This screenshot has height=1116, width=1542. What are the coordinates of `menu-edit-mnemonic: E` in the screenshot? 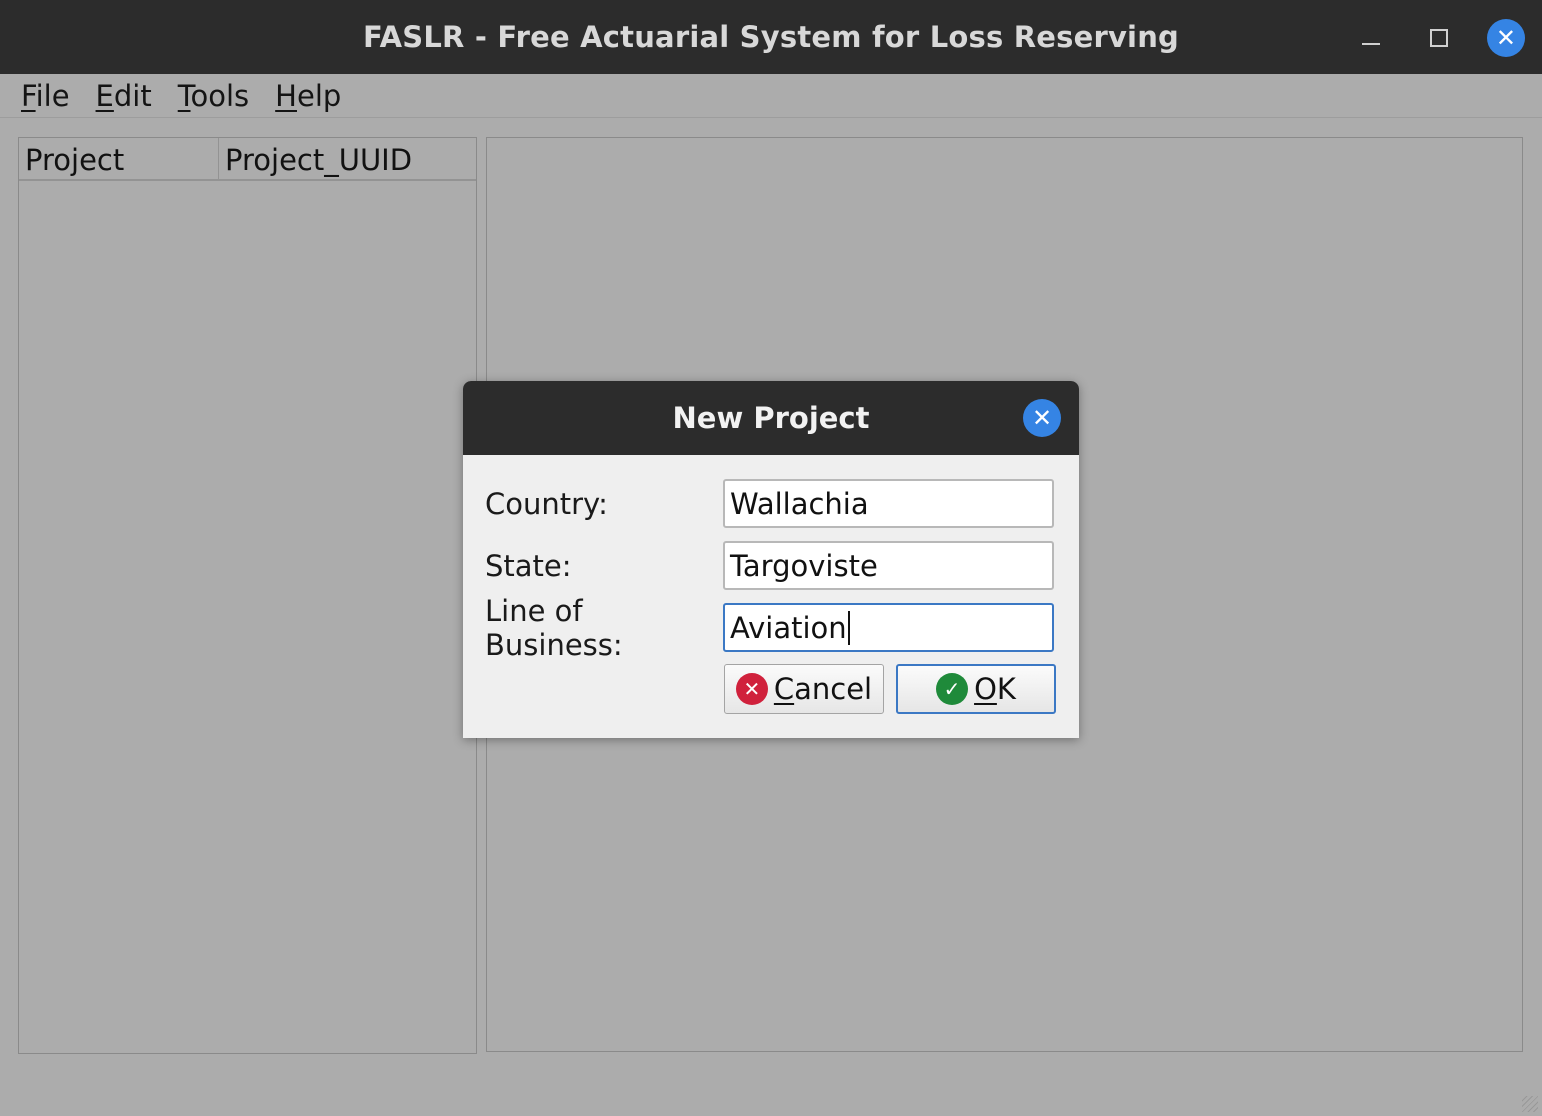 It's located at (104, 95).